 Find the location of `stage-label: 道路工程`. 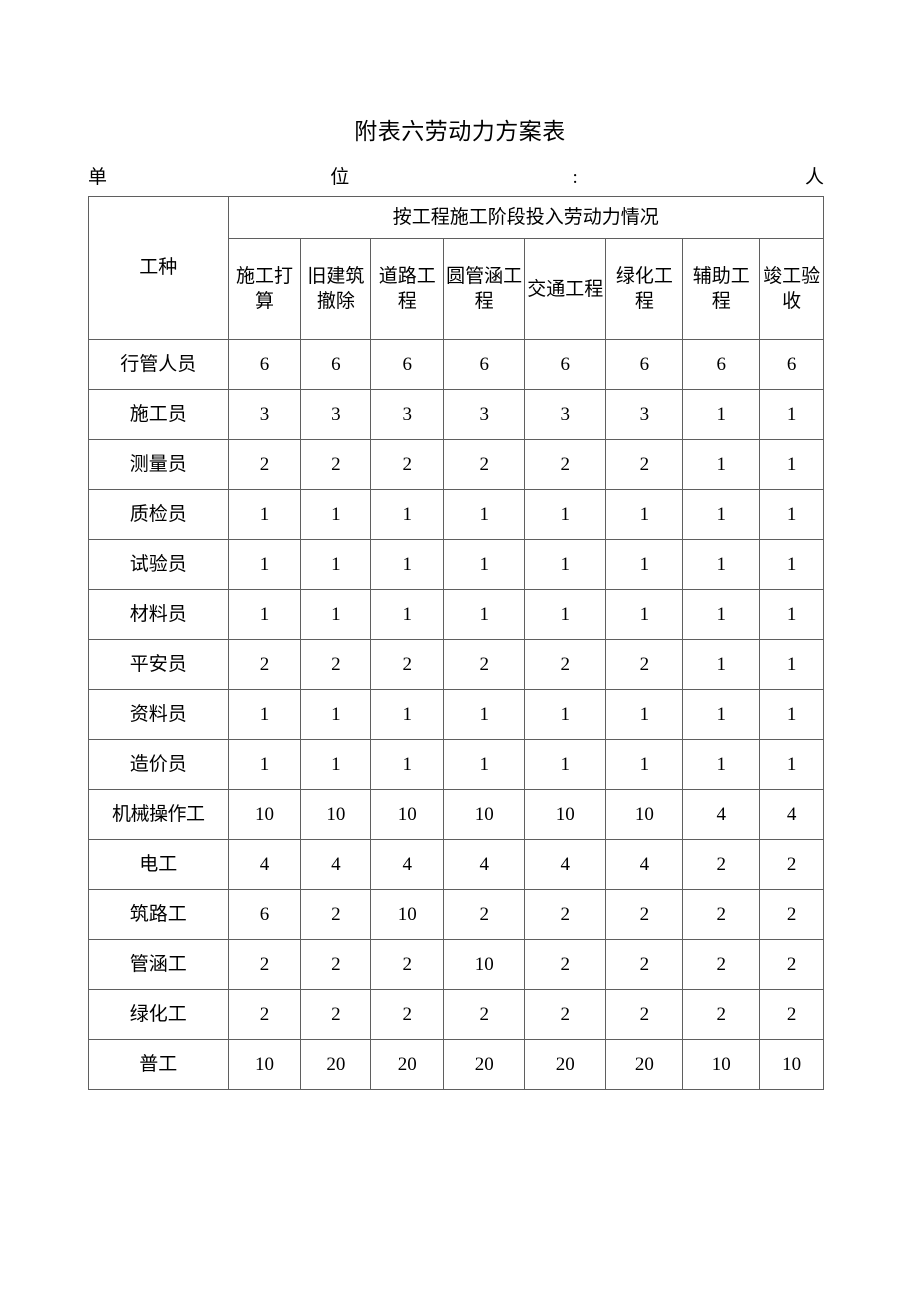

stage-label: 道路工程 is located at coordinates (407, 289).